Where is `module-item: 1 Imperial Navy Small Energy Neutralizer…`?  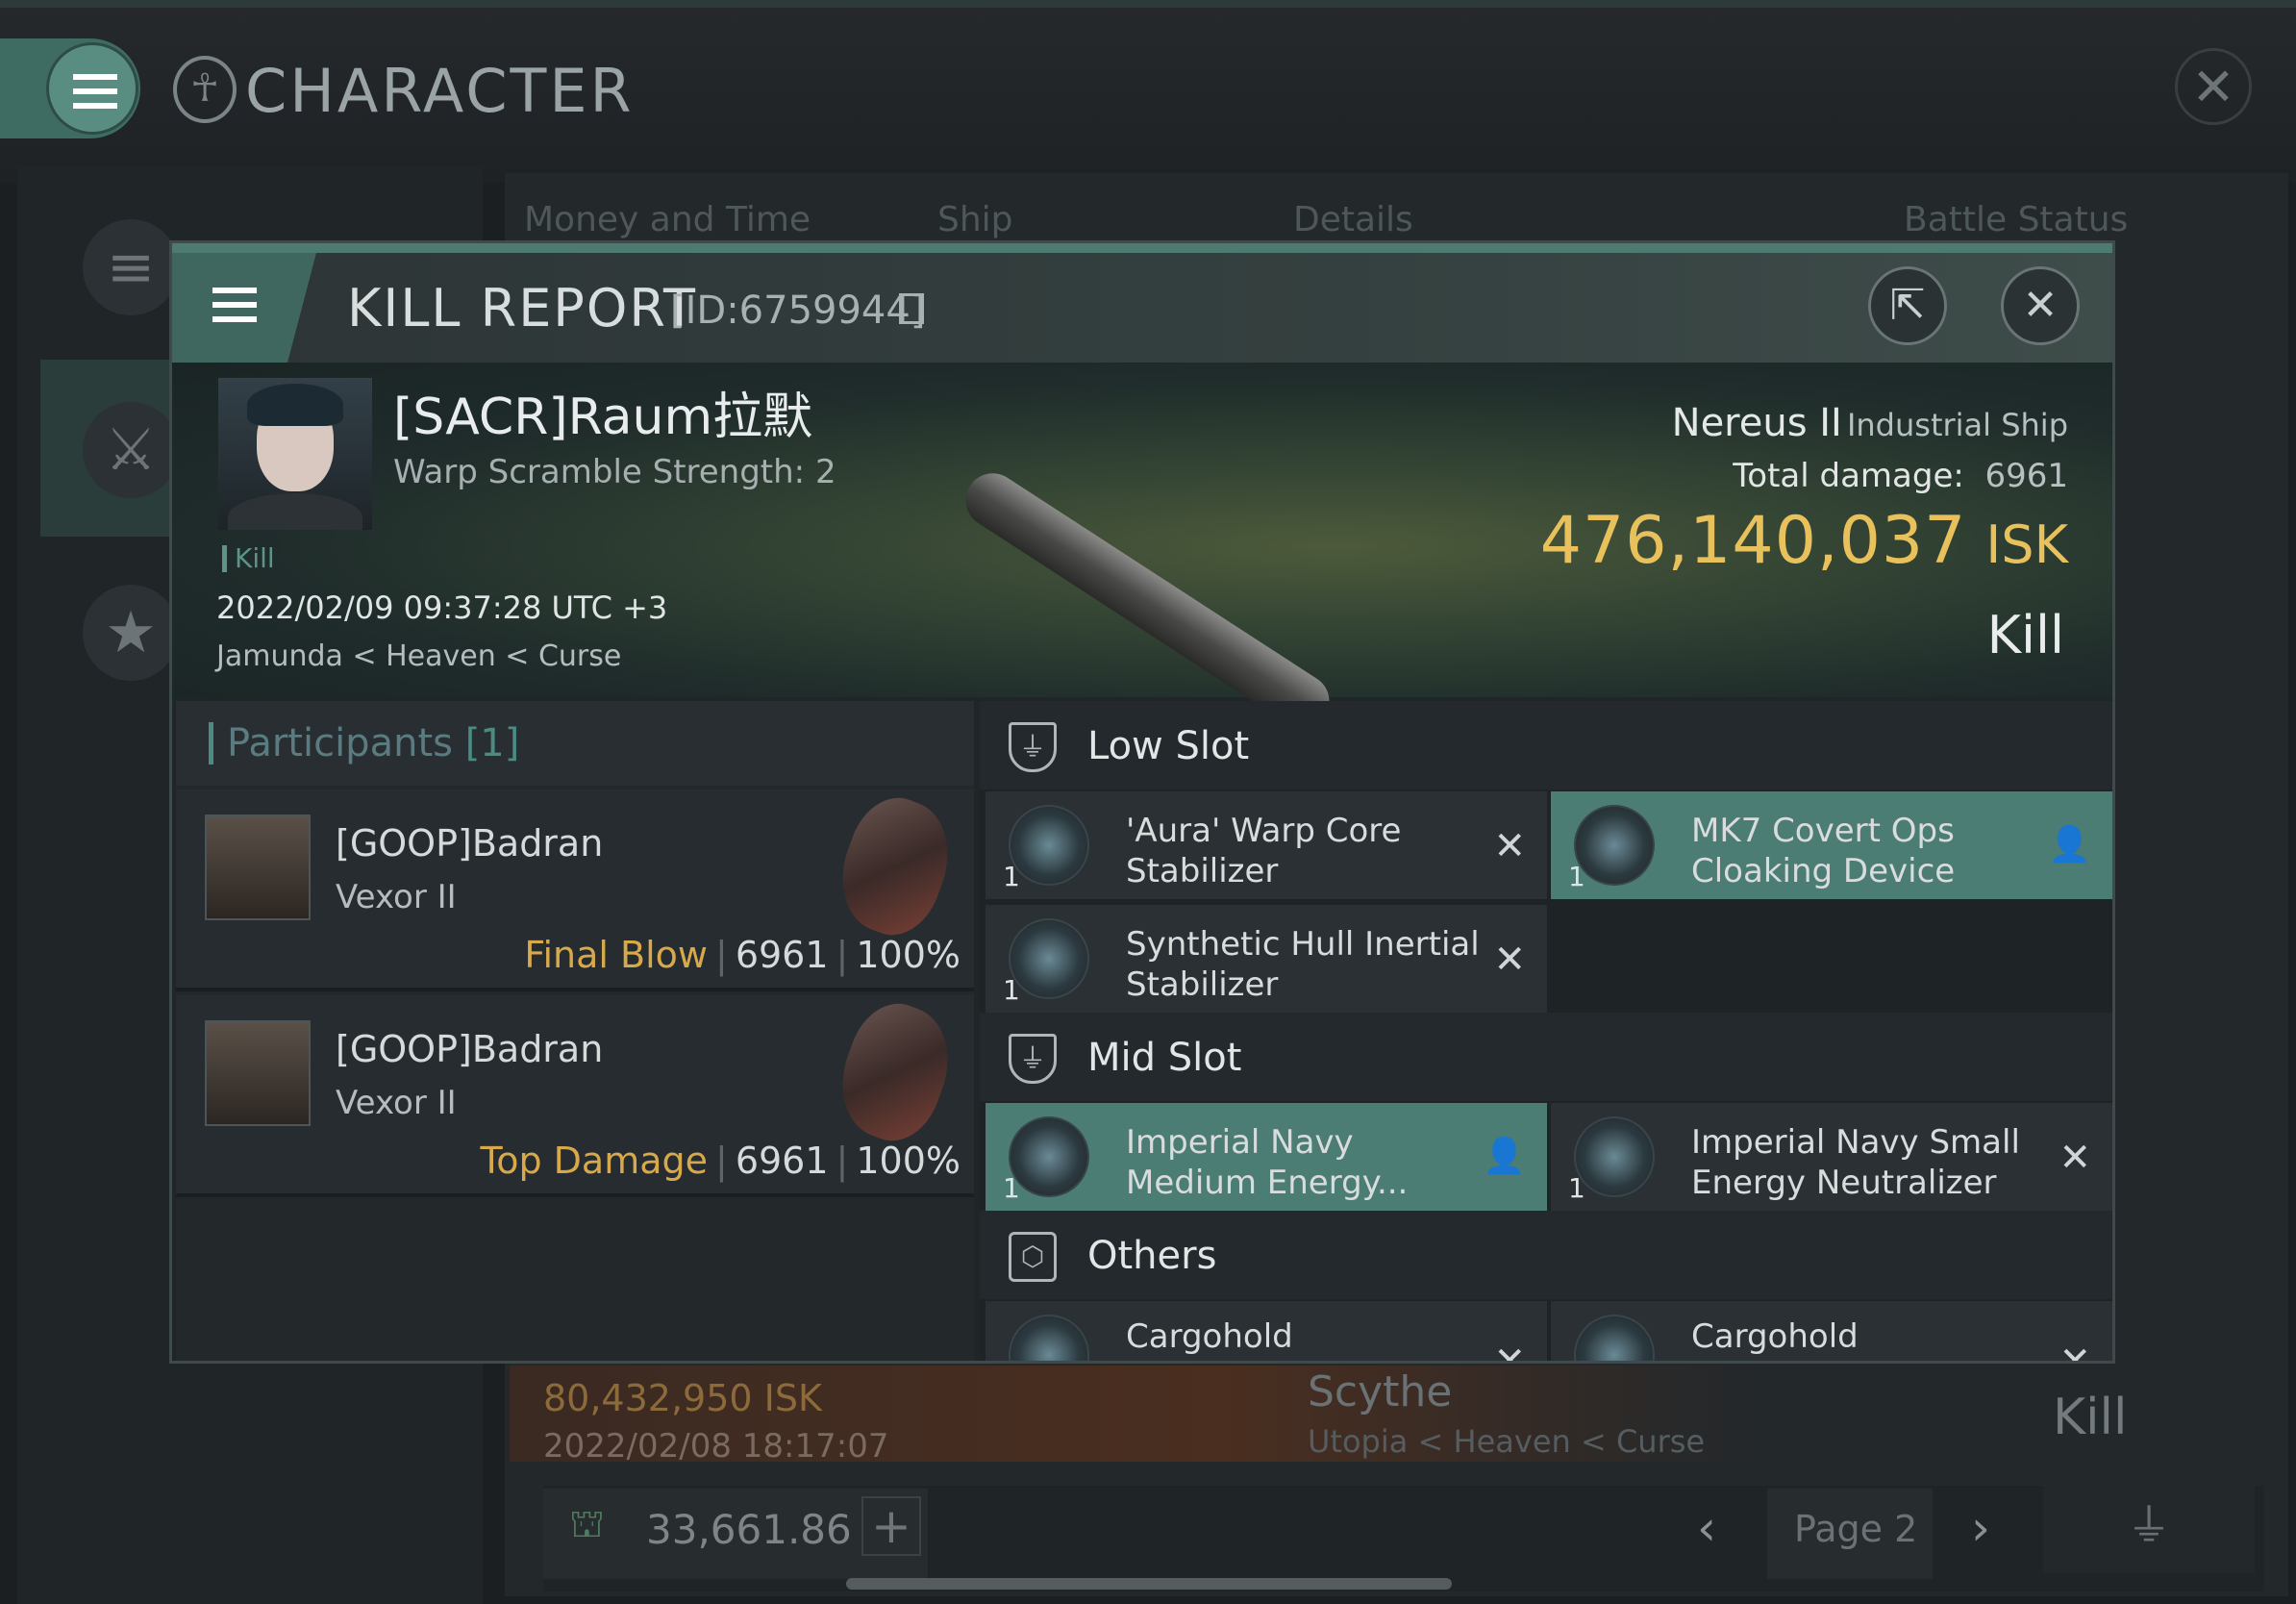
module-item: 1 Imperial Navy Small Energy Neutralizer… is located at coordinates (1831, 1157).